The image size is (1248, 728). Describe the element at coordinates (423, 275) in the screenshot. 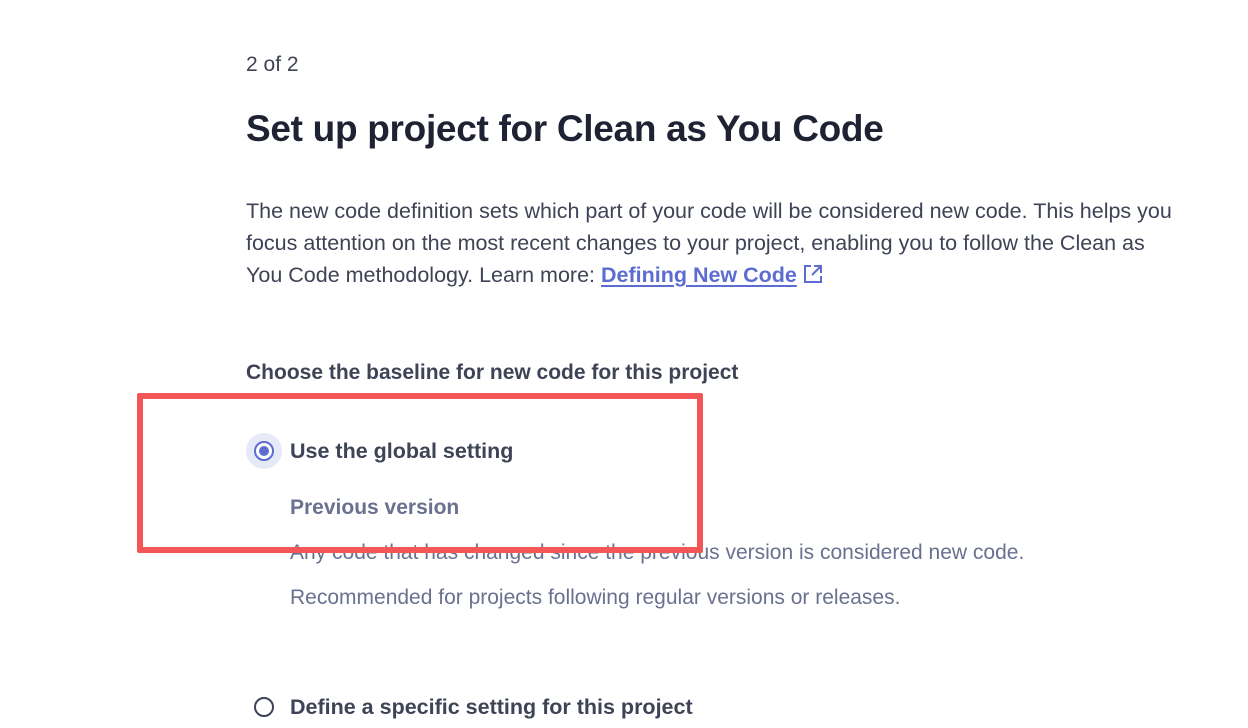

I see `description-line-prefix: You Code methodology. Learn more:` at that location.